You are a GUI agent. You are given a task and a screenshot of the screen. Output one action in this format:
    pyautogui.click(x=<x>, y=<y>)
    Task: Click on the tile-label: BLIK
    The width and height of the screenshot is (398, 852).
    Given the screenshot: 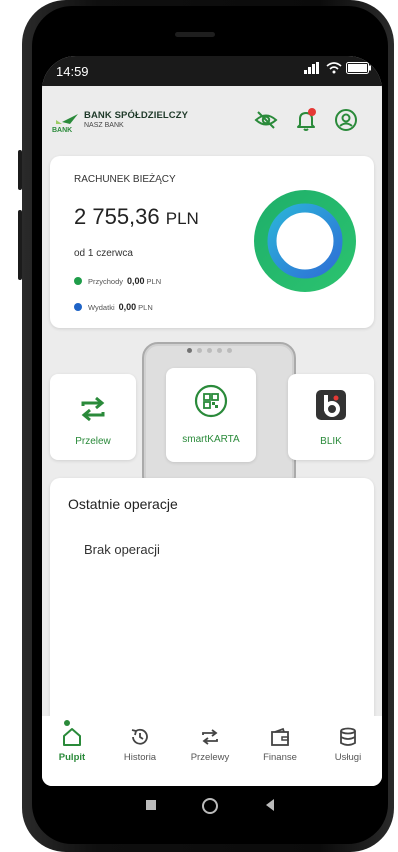 What is the action you would take?
    pyautogui.click(x=331, y=441)
    